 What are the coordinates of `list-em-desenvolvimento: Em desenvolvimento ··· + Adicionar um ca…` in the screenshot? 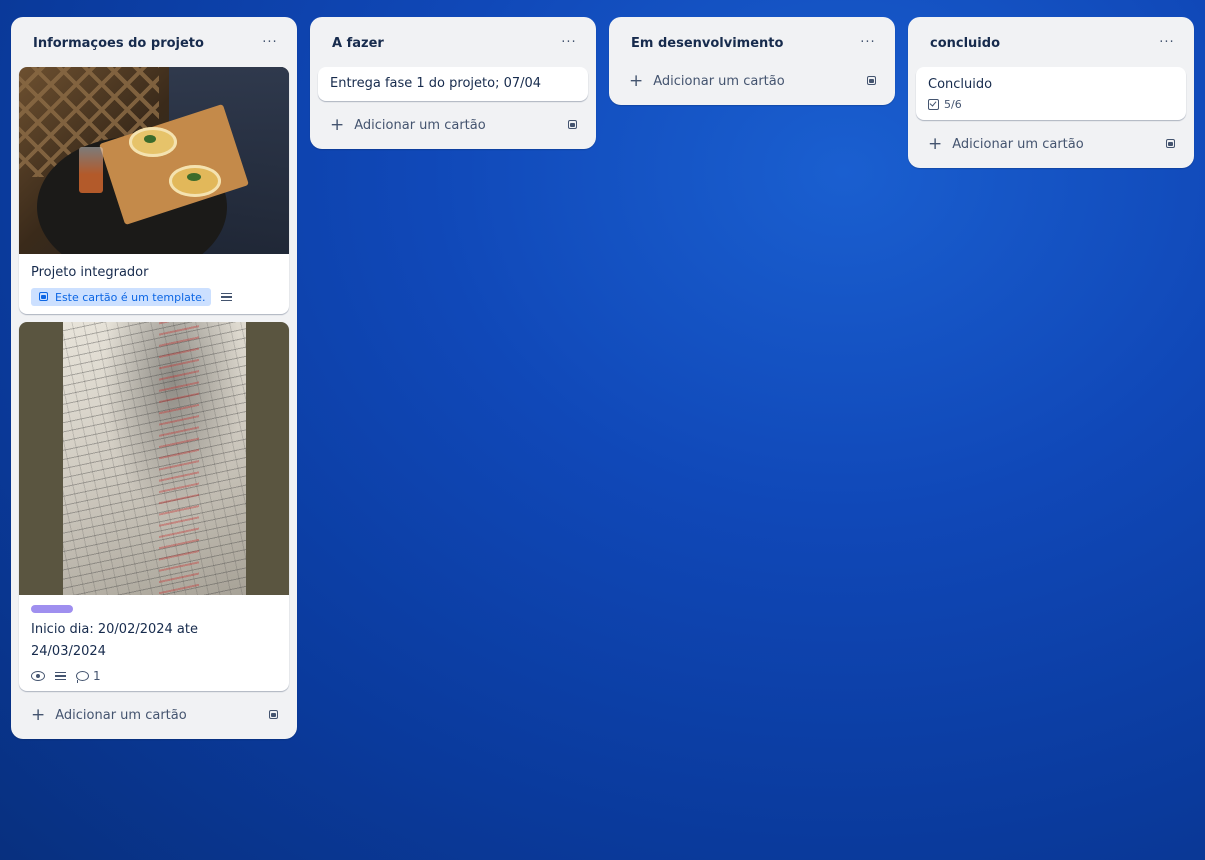 It's located at (752, 61).